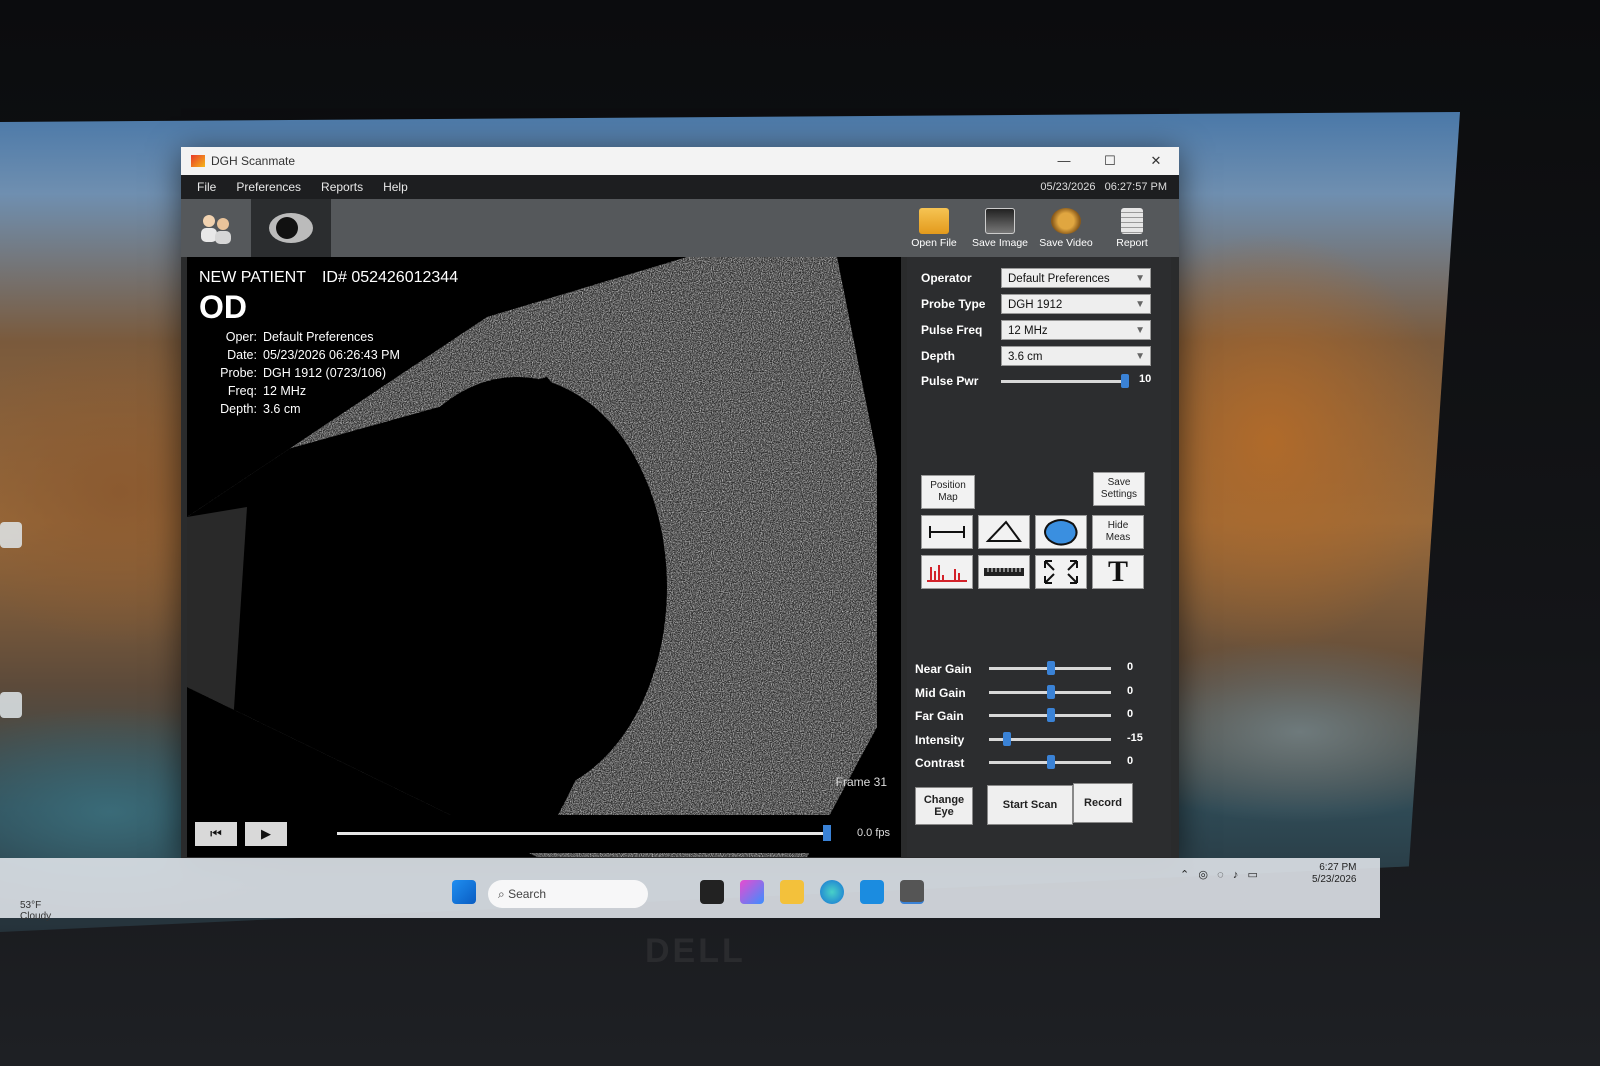 The width and height of the screenshot is (1600, 1066). I want to click on ruler-icon, so click(1004, 572).